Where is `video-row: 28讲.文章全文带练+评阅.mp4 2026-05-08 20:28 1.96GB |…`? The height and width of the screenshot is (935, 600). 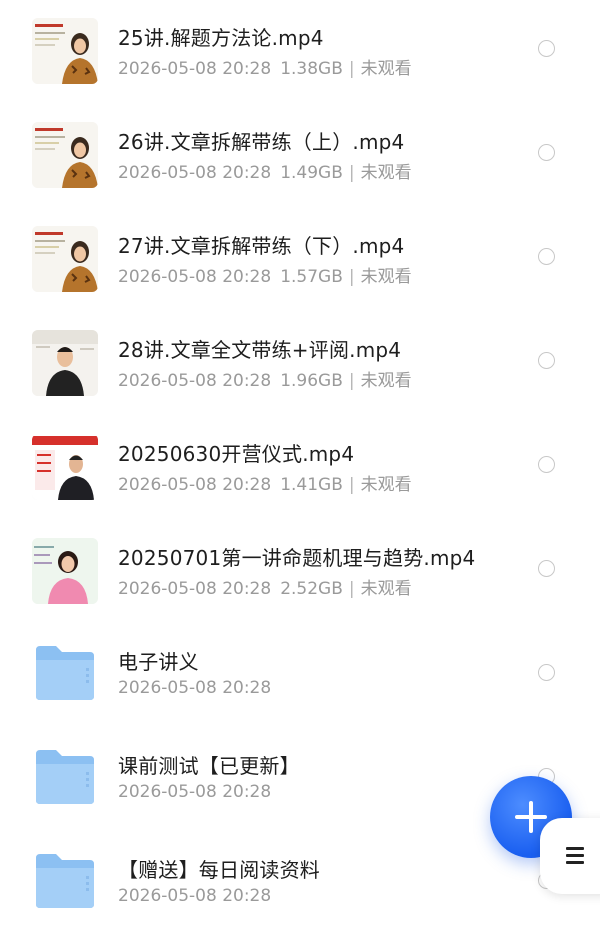
video-row: 28讲.文章全文带练+评阅.mp4 2026-05-08 20:28 1.96GB |… is located at coordinates (300, 362).